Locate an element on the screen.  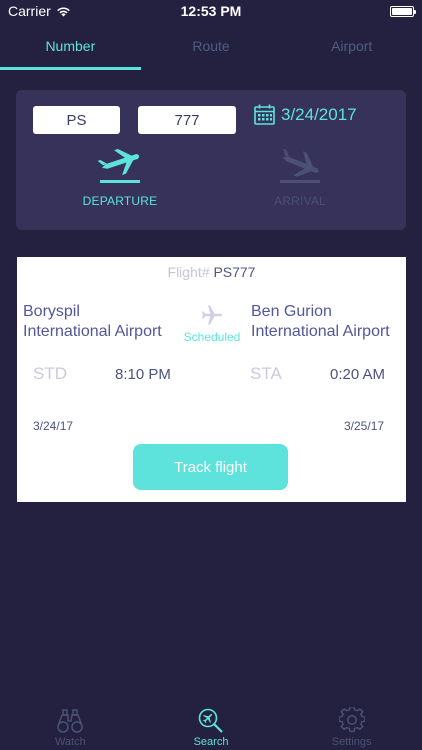
flight-number-header: Flight# PS777 is located at coordinates (211, 272).